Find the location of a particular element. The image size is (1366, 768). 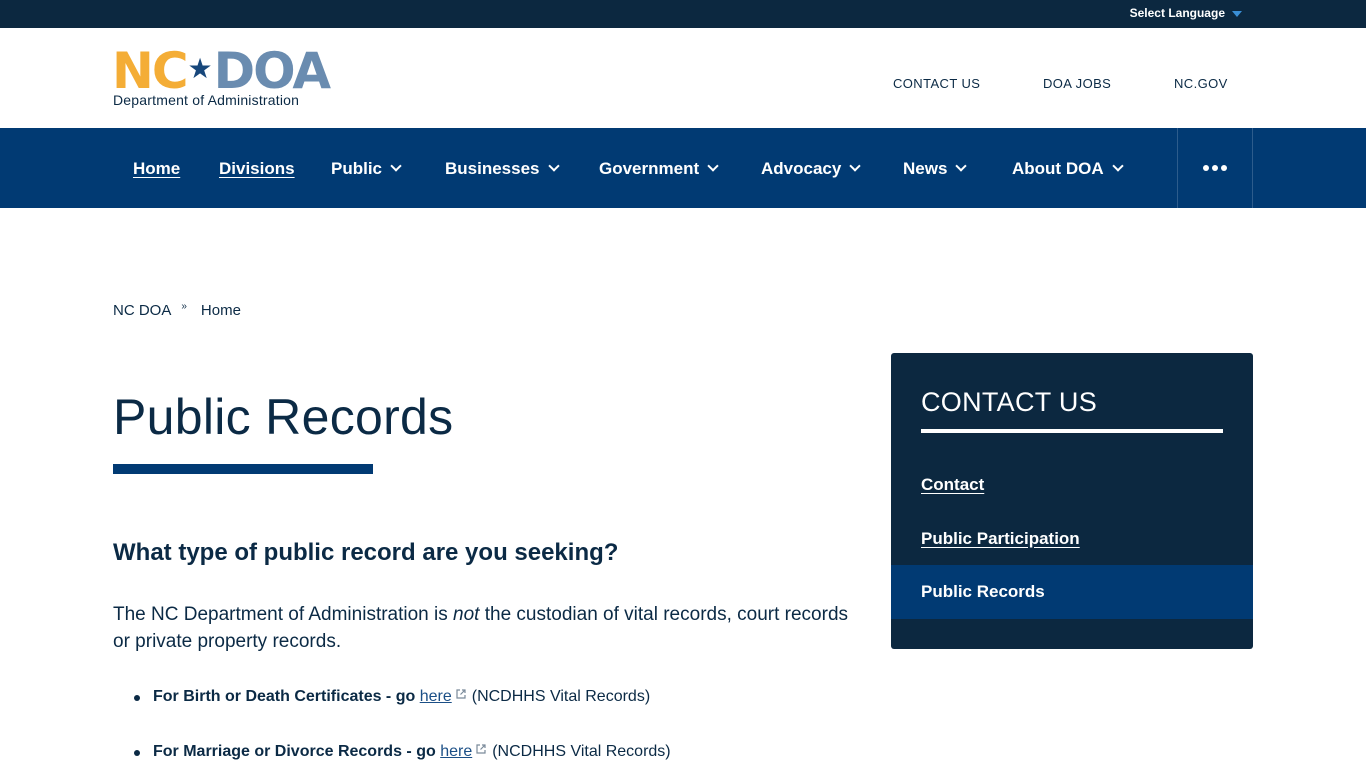

nav-item-label: Divisions is located at coordinates (257, 168).